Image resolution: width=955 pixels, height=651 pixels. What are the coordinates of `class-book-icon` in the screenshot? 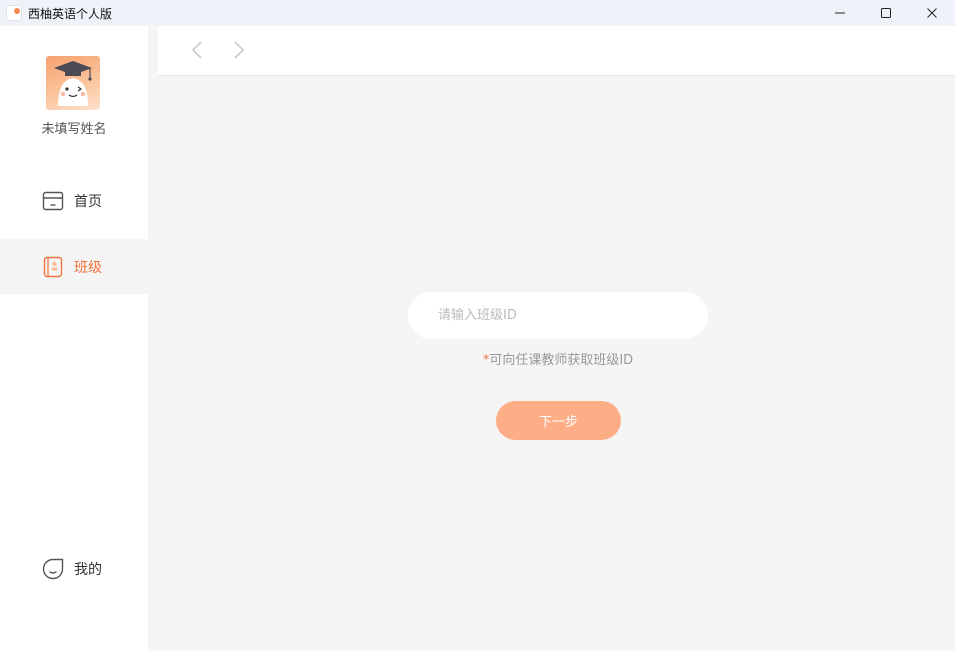 It's located at (53, 266).